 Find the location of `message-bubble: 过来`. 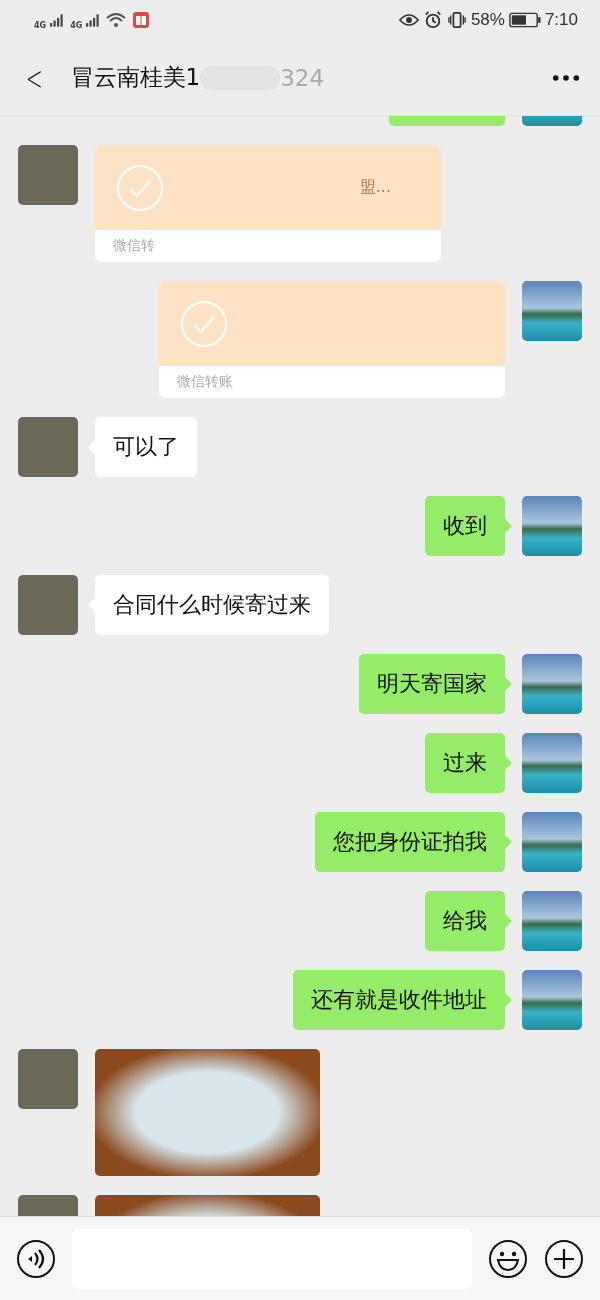

message-bubble: 过来 is located at coordinates (465, 763).